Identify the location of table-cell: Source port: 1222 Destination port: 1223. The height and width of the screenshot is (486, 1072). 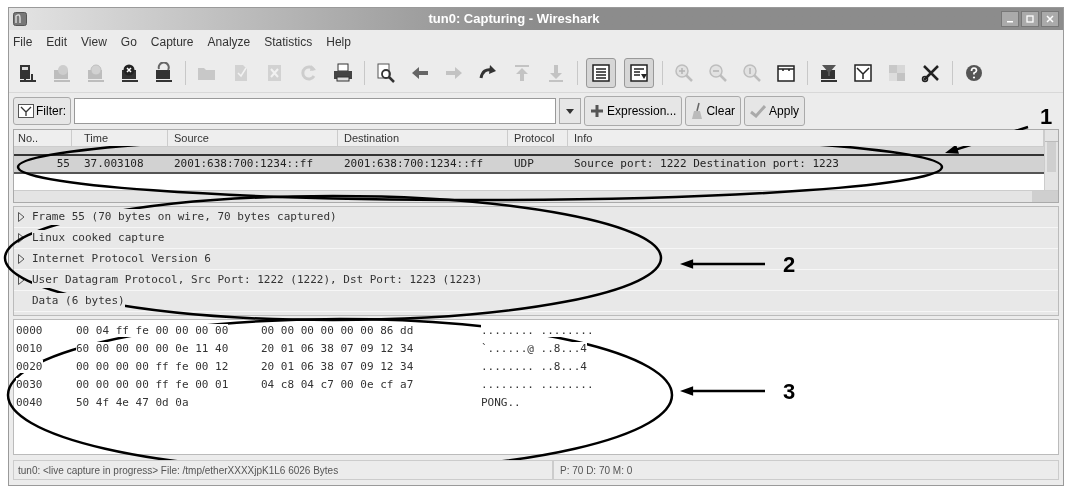
(706, 163).